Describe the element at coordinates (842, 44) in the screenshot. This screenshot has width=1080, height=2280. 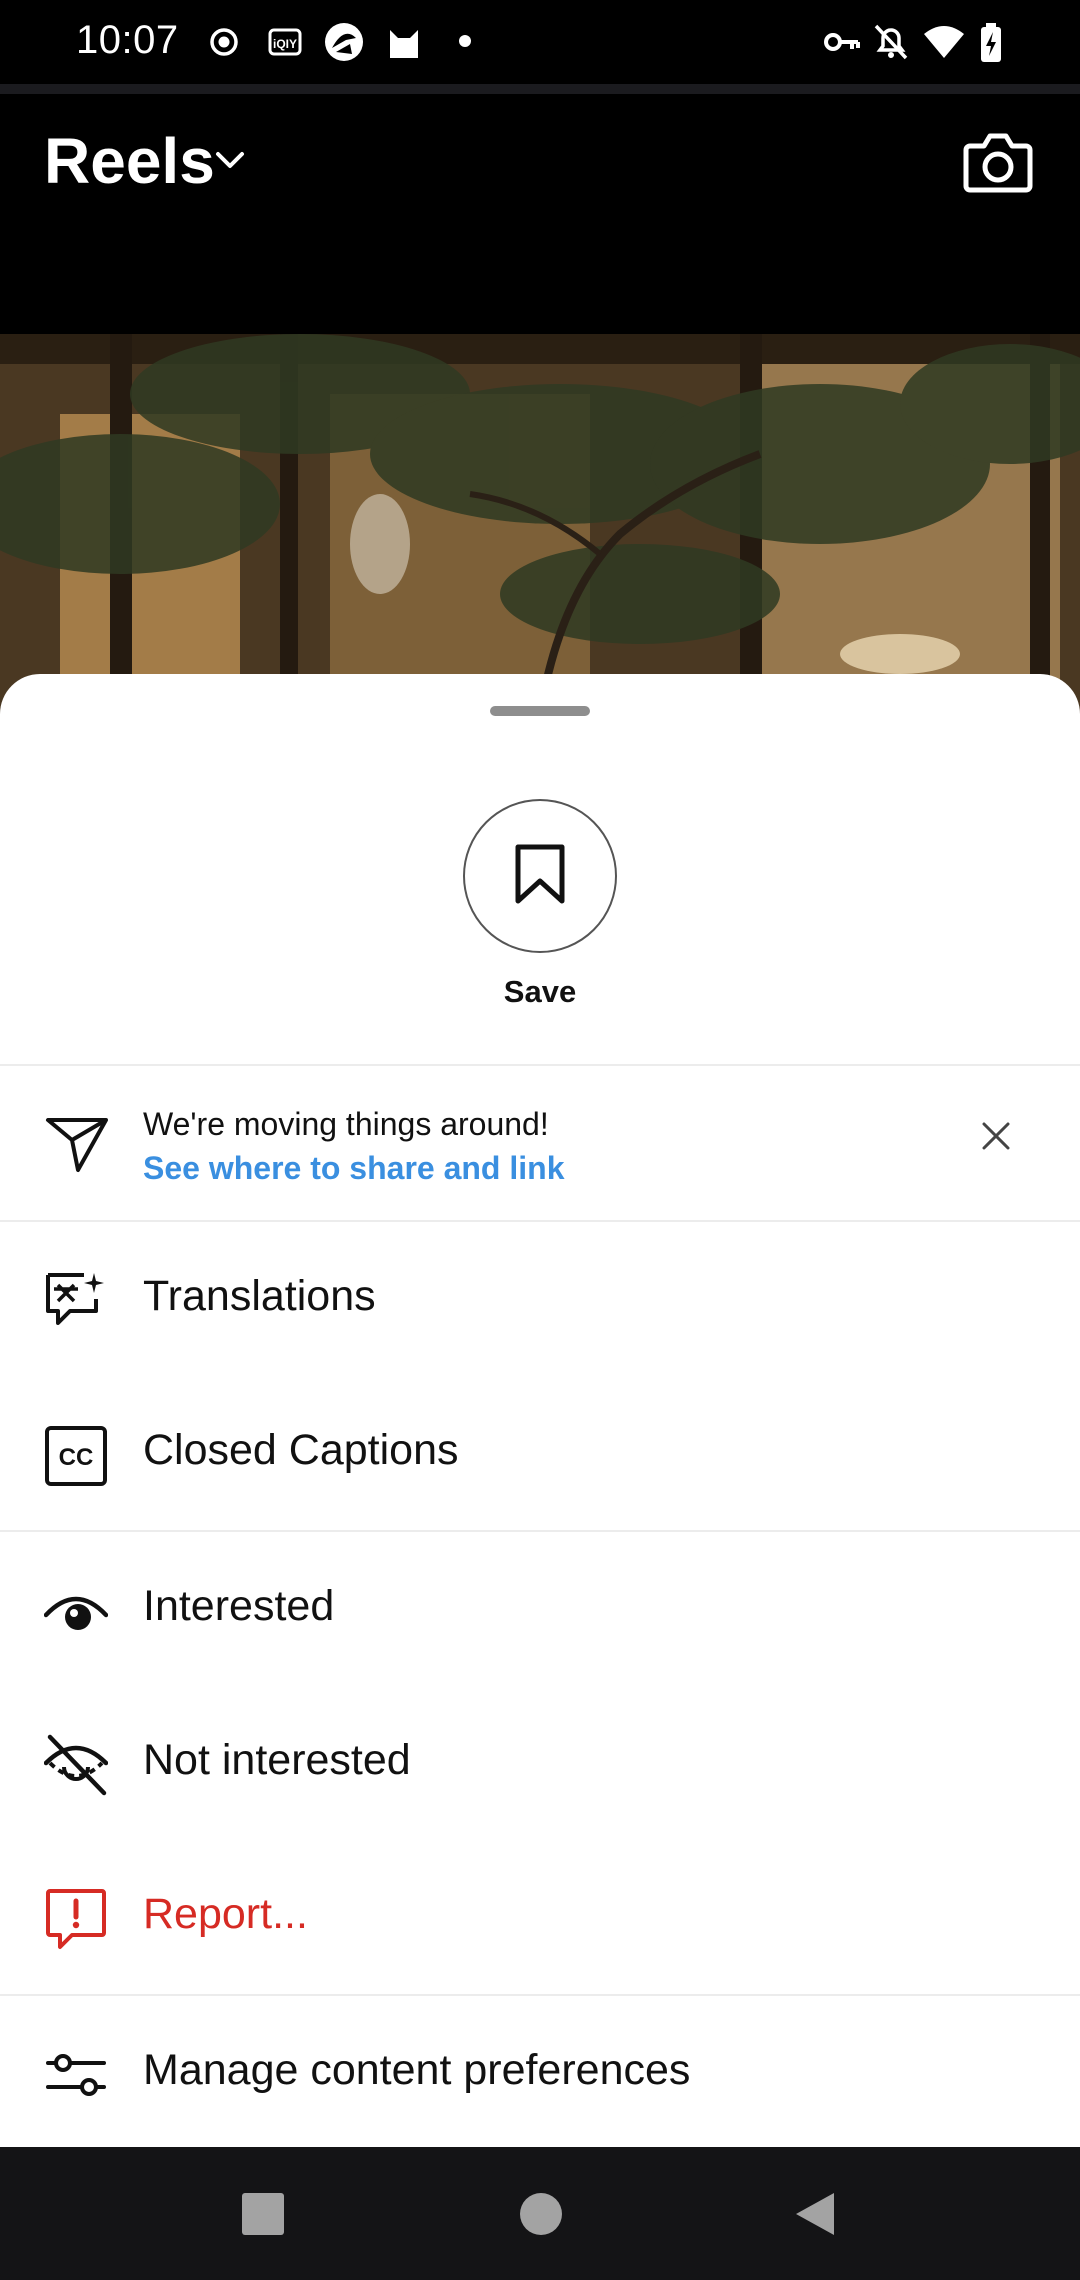
I see `vpn-key-icon` at that location.